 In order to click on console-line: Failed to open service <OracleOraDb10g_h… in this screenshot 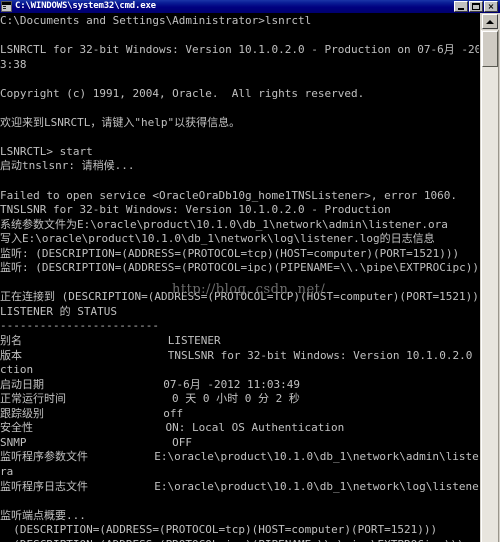, I will do `click(228, 195)`.